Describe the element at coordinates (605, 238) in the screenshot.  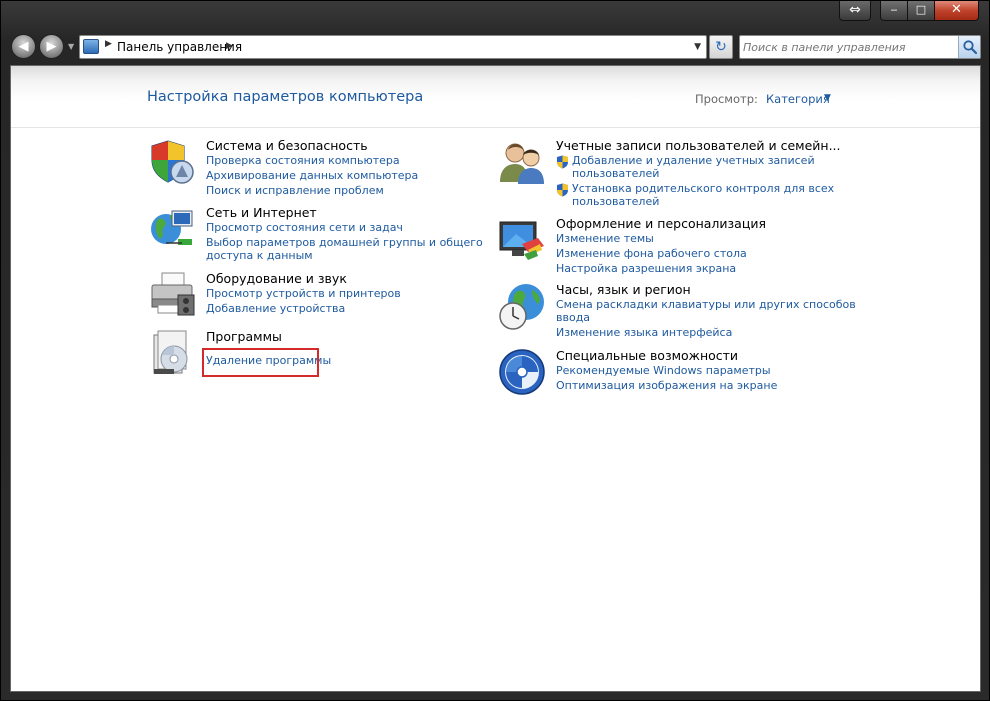
I see `link-change-theme: Изменение темы` at that location.